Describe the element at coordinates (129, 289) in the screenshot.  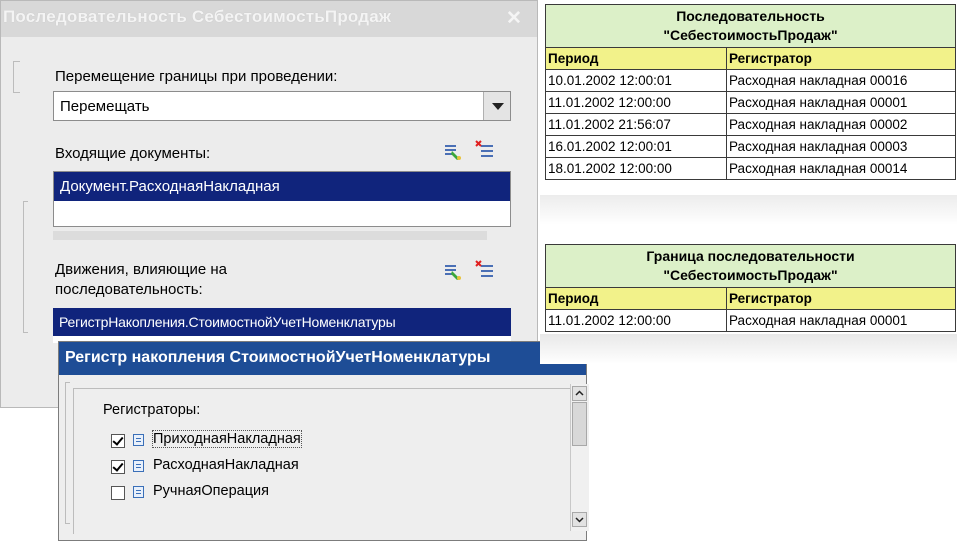
I see `movements-label-line2: последовательность:` at that location.